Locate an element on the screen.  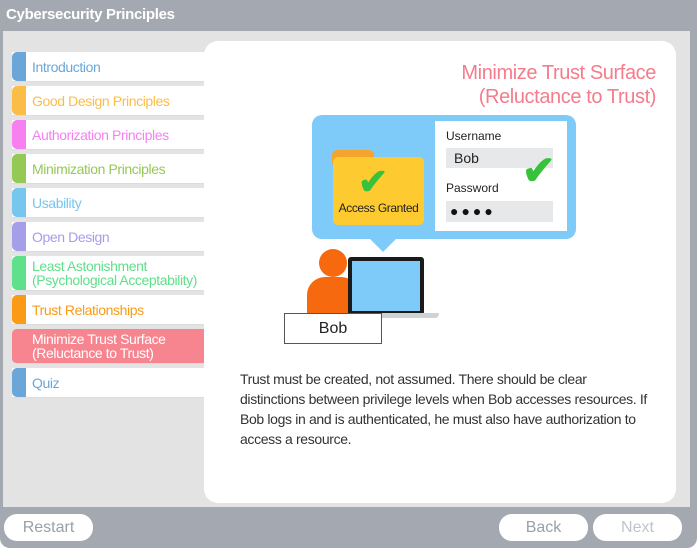
sidebar-item: Open Design is located at coordinates (108, 237).